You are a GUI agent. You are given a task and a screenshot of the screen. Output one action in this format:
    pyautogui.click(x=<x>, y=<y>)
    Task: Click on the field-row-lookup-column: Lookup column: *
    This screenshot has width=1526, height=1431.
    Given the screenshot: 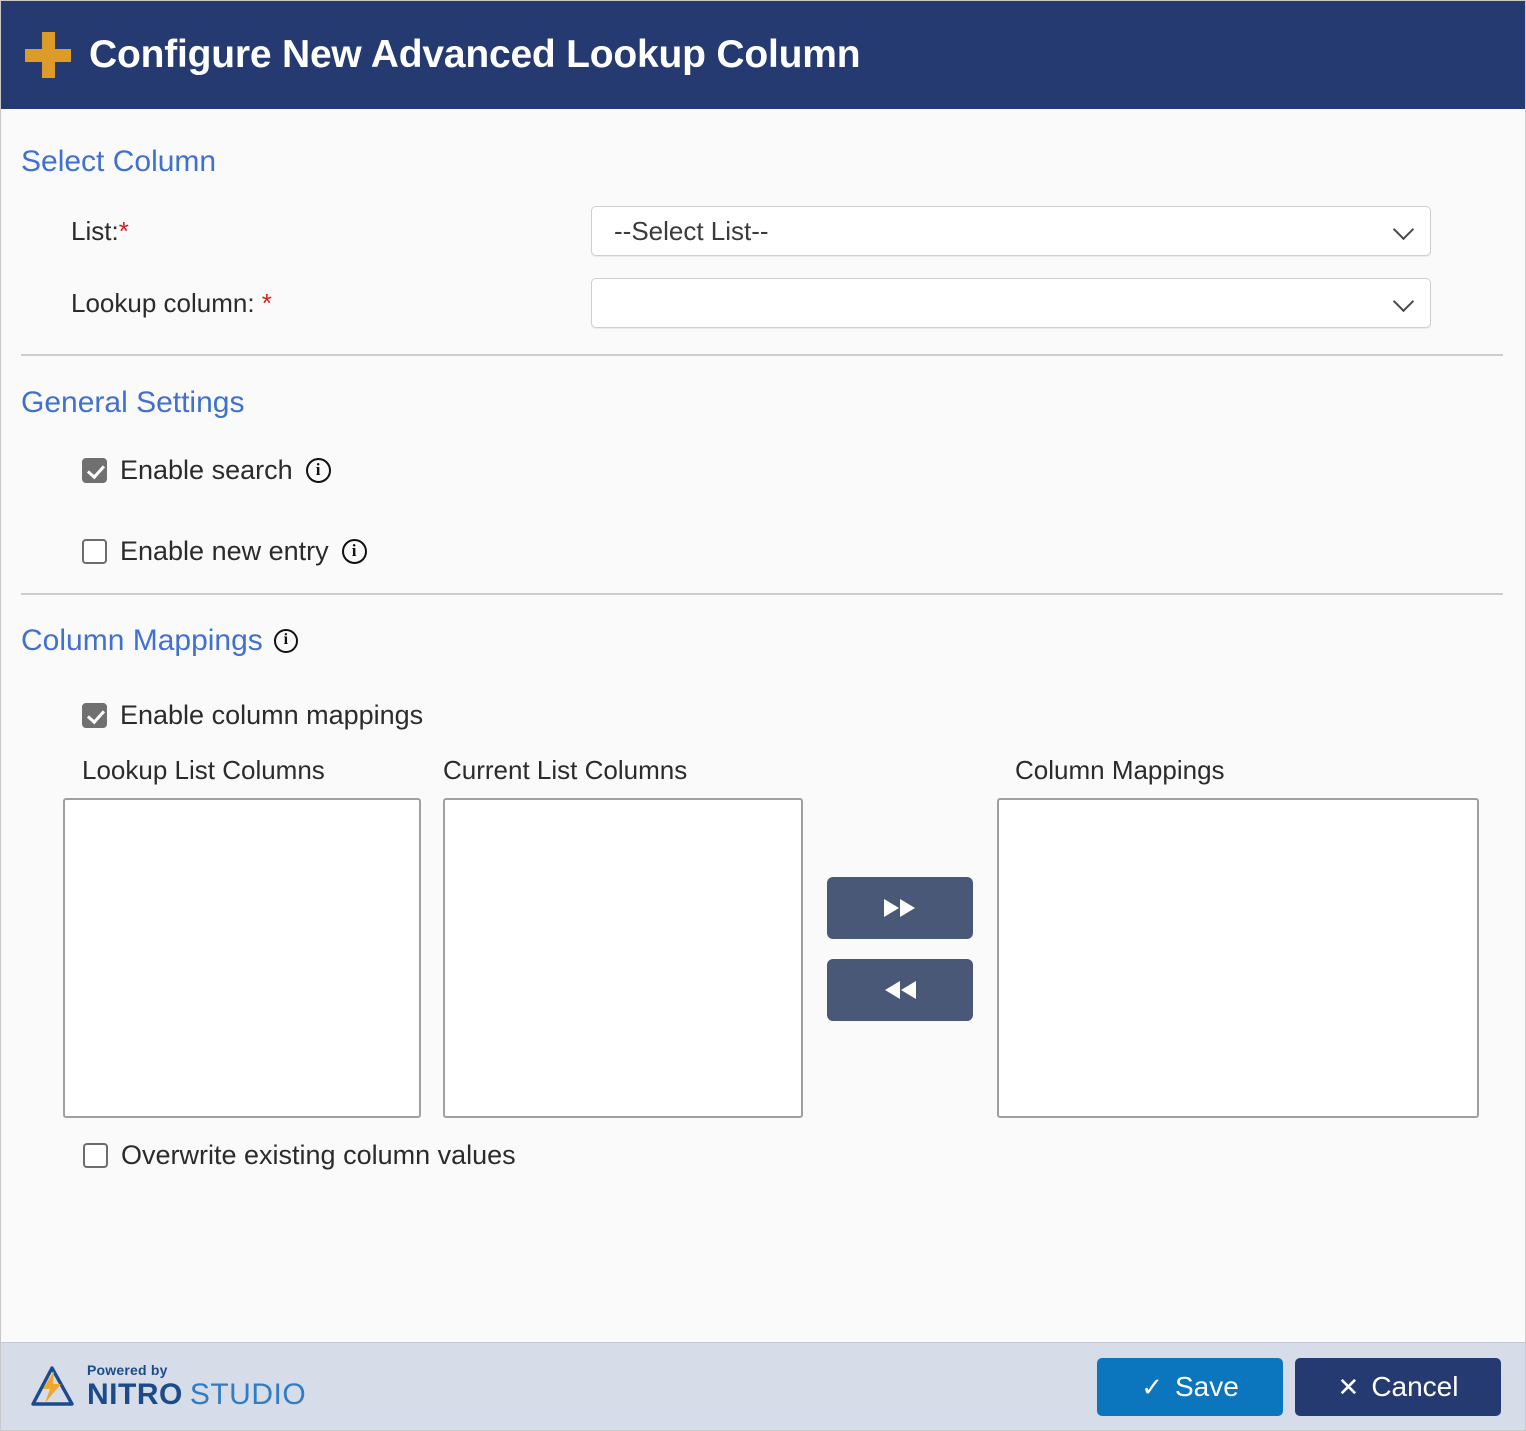 What is the action you would take?
    pyautogui.click(x=763, y=303)
    